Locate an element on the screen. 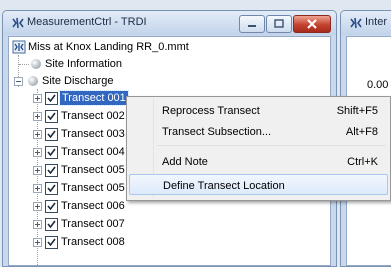 Image resolution: width=391 pixels, height=267 pixels. tree-item-label: Site Discharge is located at coordinates (78, 81).